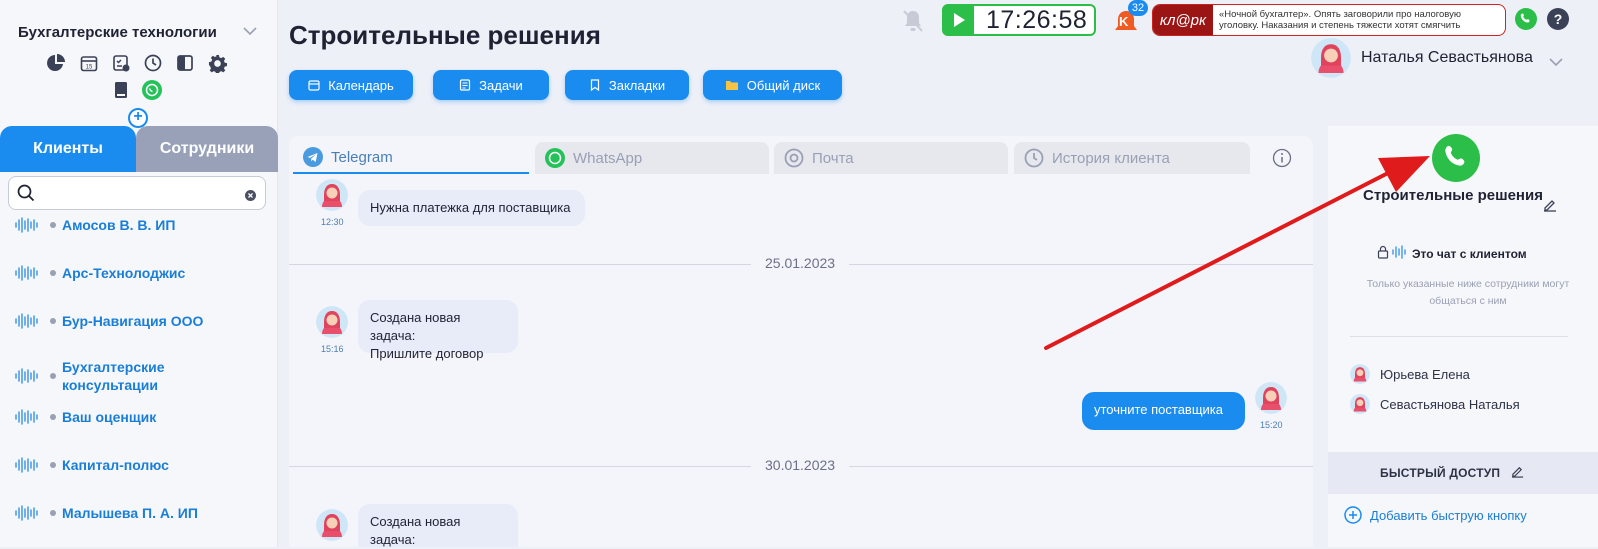 The width and height of the screenshot is (1598, 549). Describe the element at coordinates (594, 85) in the screenshot. I see `bookmark-icon` at that location.